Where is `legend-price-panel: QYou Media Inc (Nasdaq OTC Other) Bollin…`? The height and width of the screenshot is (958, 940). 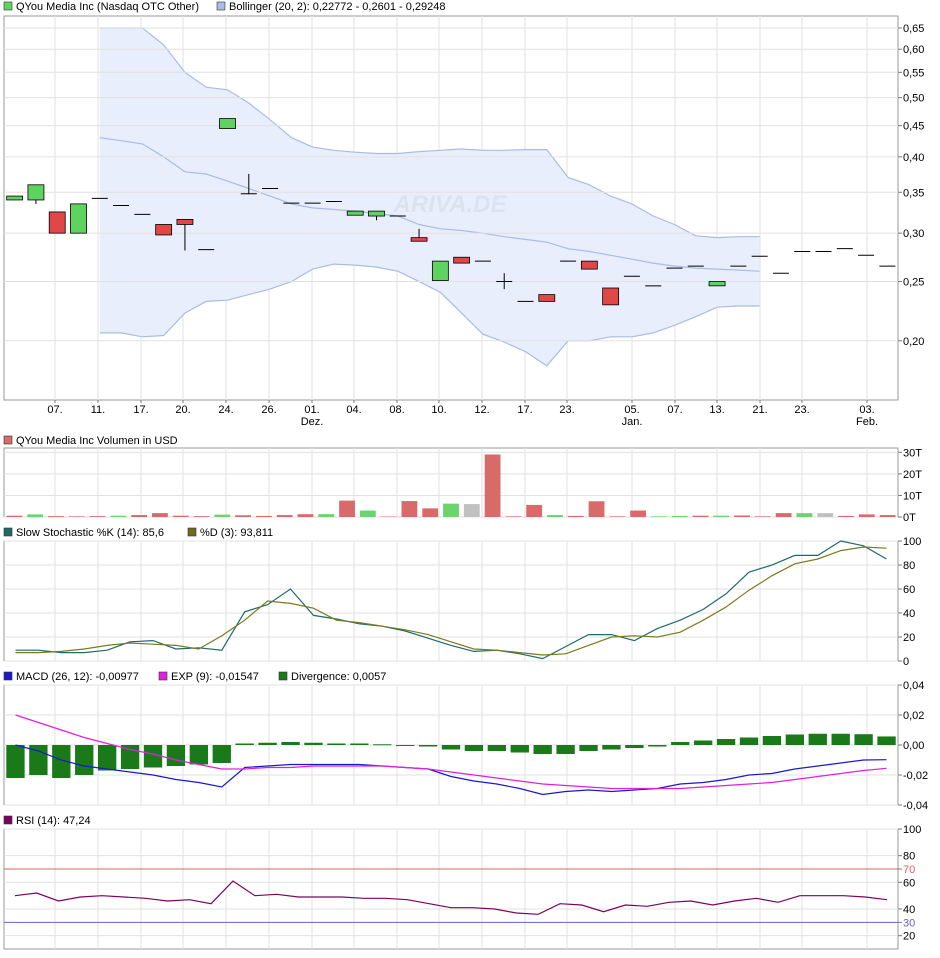 legend-price-panel: QYou Media Inc (Nasdaq OTC Other) Bollin… is located at coordinates (224, 7).